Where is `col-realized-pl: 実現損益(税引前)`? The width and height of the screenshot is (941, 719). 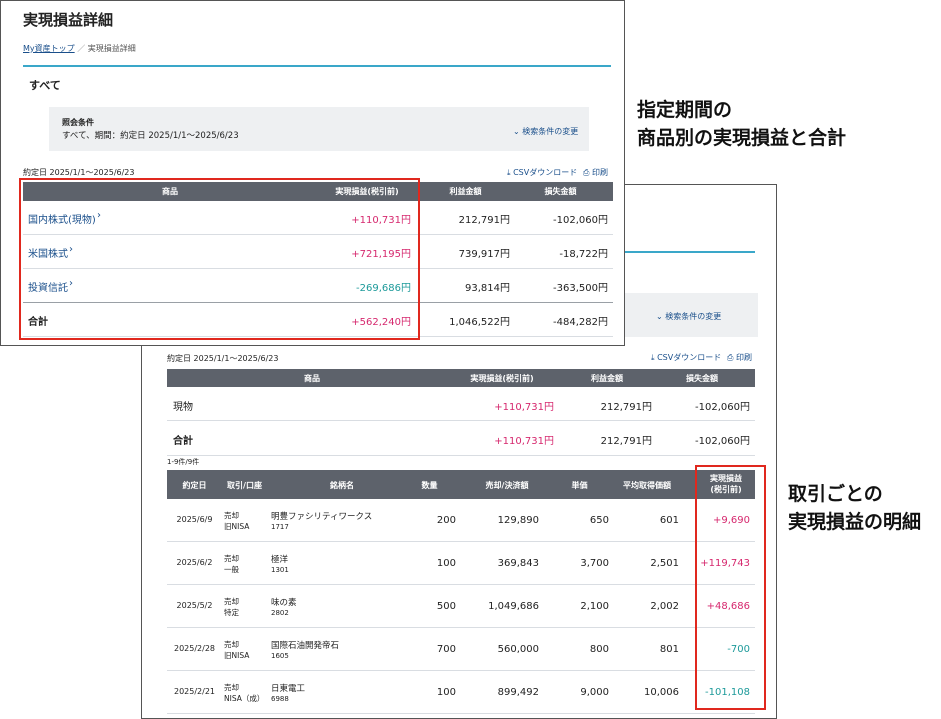
col-realized-pl: 実現損益(税引前) is located at coordinates (502, 378).